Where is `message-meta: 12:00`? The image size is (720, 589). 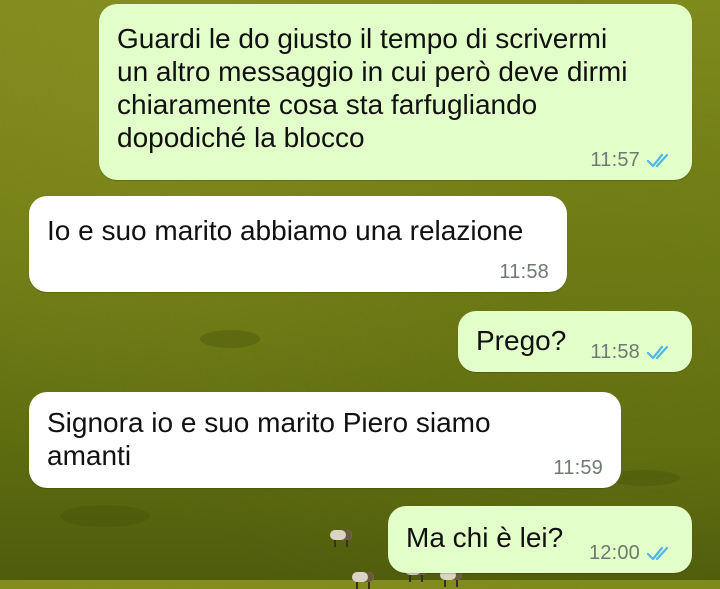
message-meta: 12:00 is located at coordinates (631, 553).